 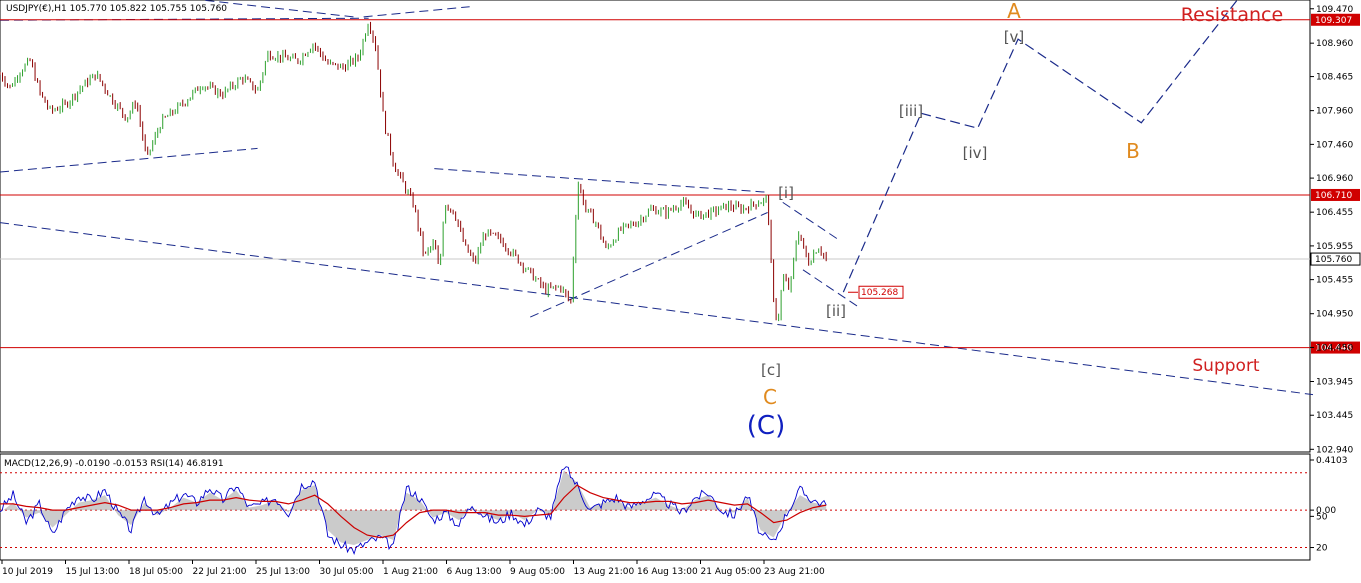 What do you see at coordinates (766, 426) in the screenshot?
I see `wave-label: (C)` at bounding box center [766, 426].